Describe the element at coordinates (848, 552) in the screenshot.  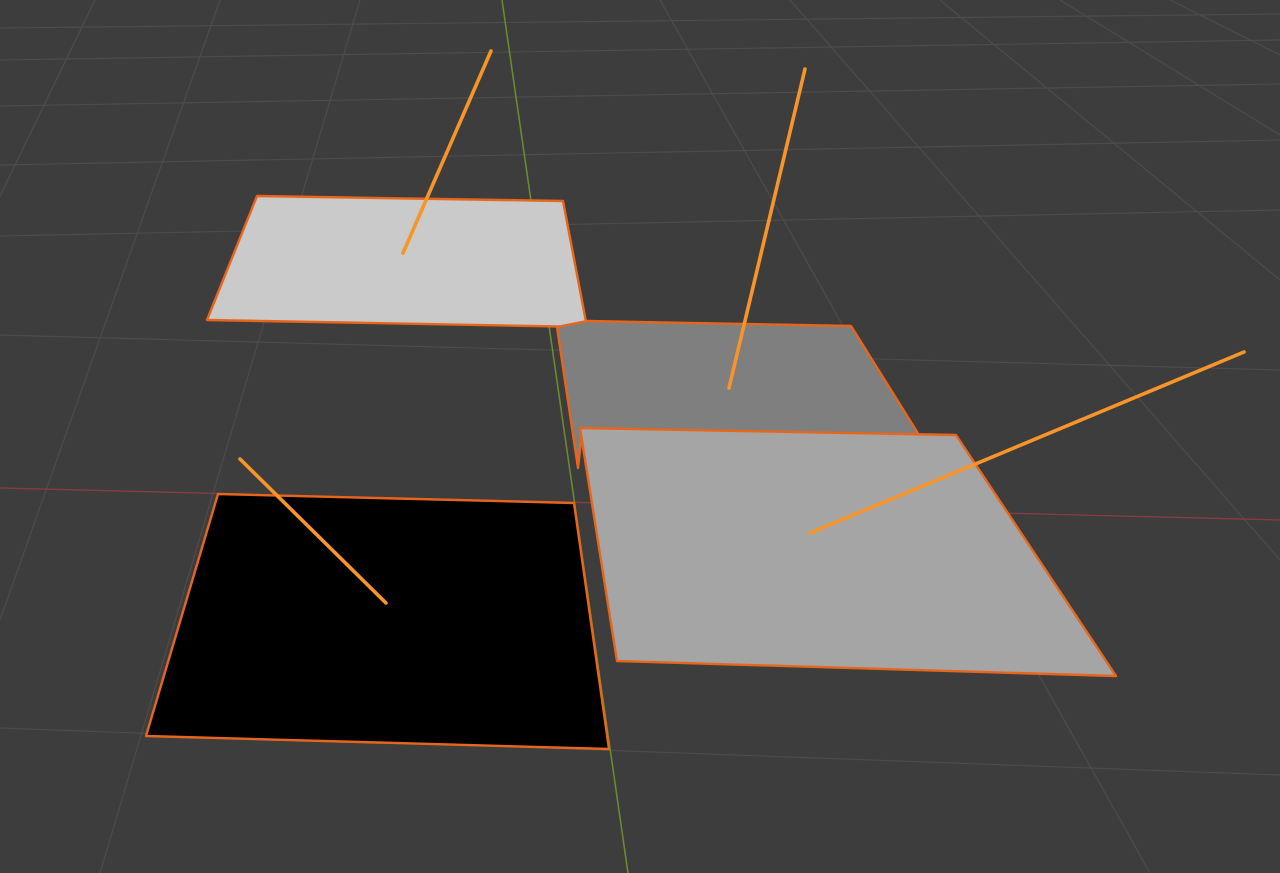
I see `plane-right` at that location.